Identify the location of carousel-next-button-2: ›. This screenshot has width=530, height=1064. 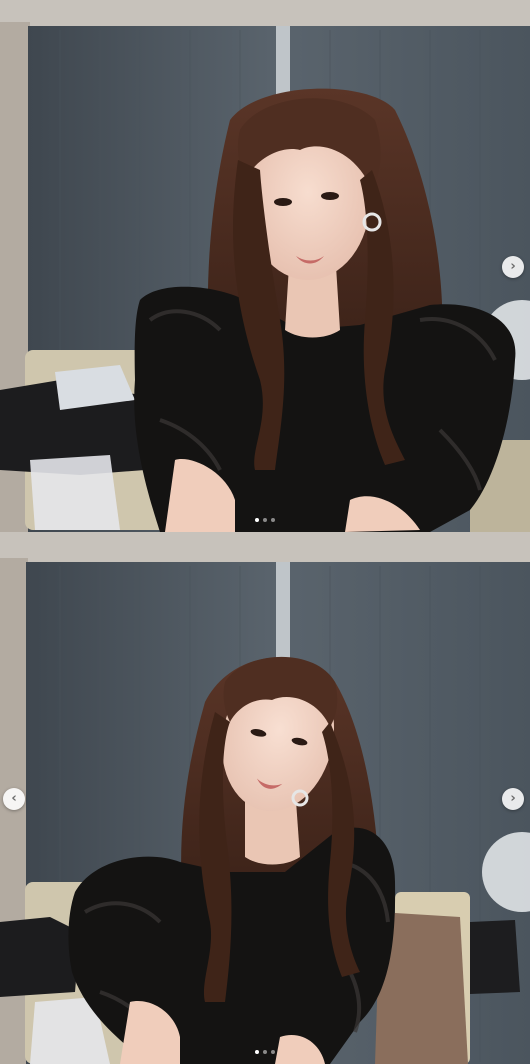
(513, 799).